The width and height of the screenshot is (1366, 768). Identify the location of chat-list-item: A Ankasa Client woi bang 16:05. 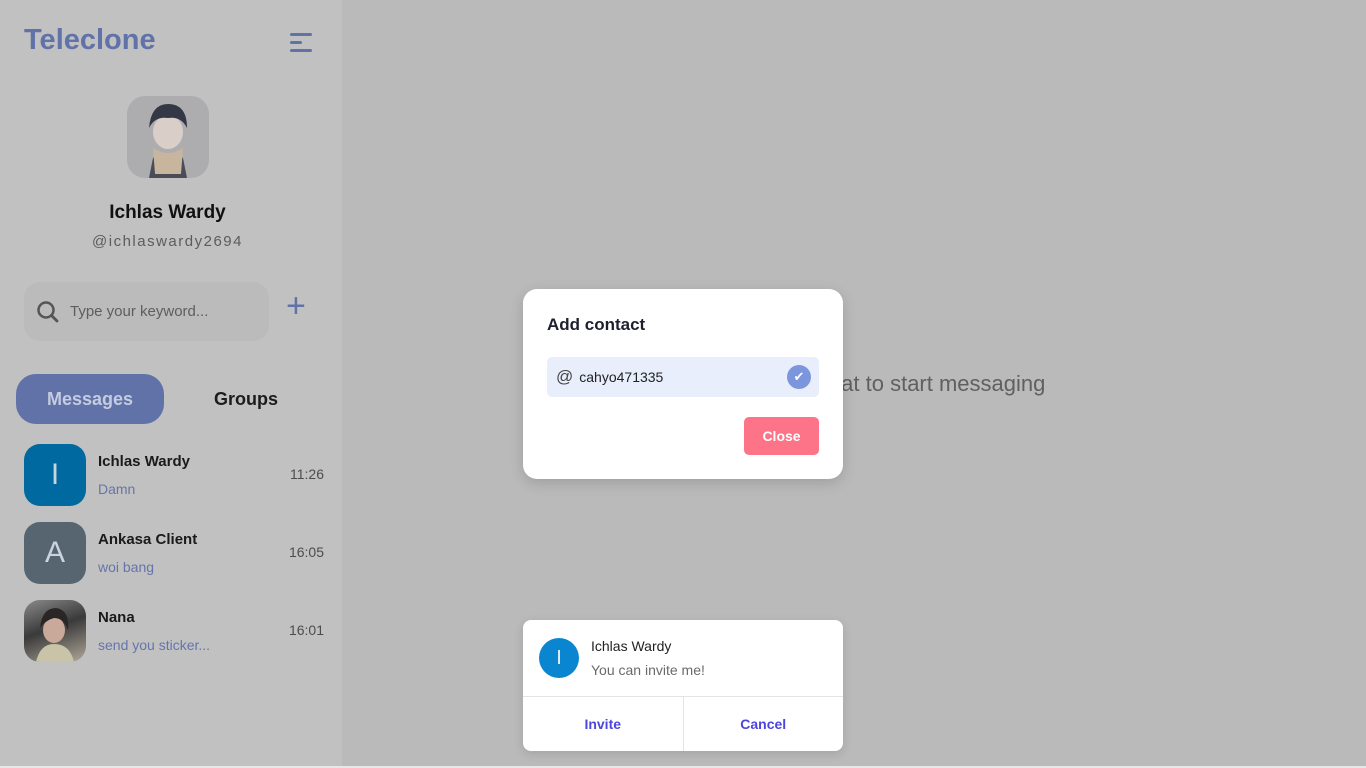
(174, 553).